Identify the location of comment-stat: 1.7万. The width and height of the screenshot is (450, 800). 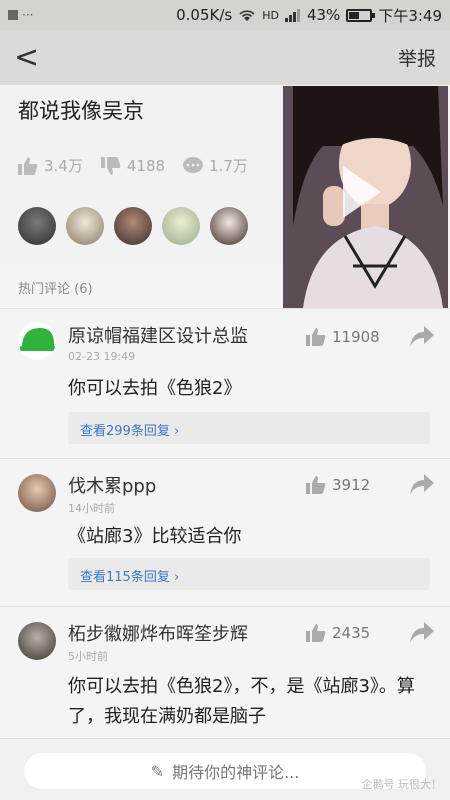
(215, 165).